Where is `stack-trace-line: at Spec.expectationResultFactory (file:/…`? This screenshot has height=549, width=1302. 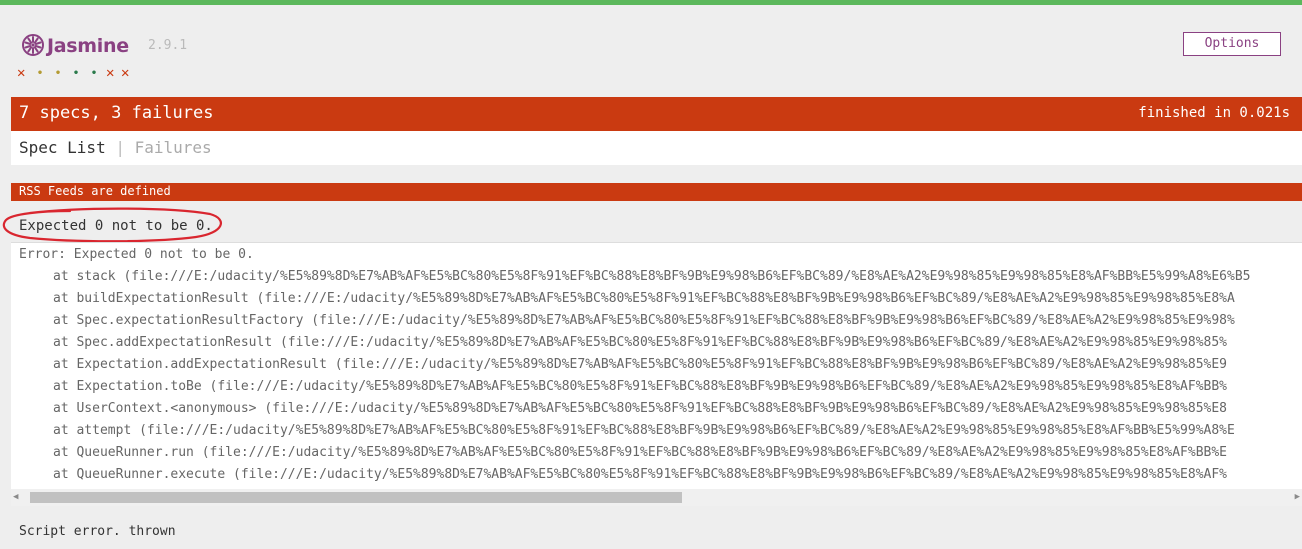 stack-trace-line: at Spec.expectationResultFactory (file:/… is located at coordinates (644, 320).